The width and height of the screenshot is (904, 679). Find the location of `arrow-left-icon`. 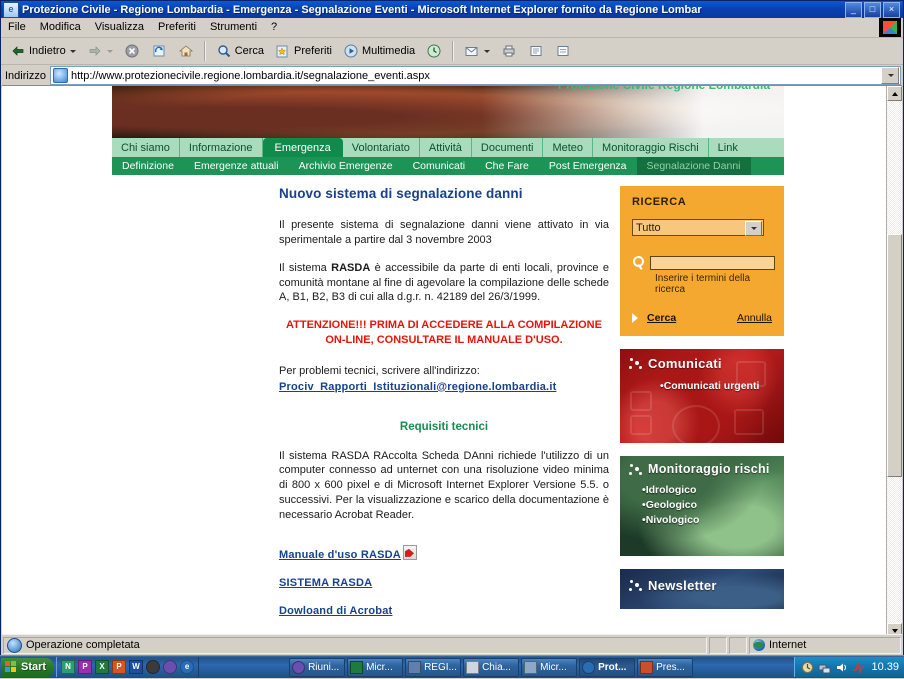

arrow-left-icon is located at coordinates (18, 51).